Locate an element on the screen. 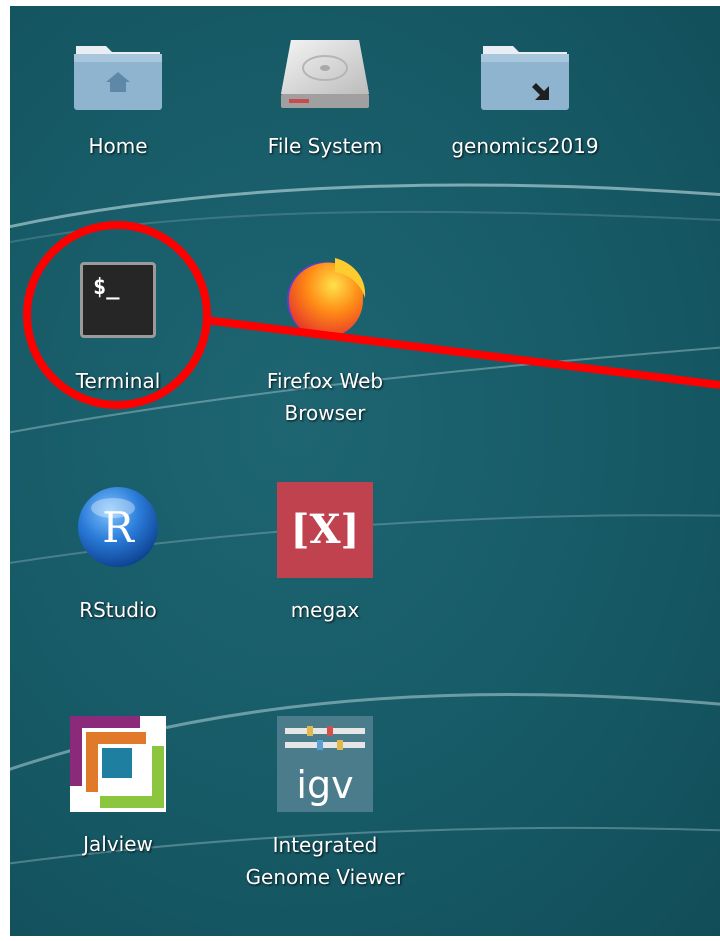 The height and width of the screenshot is (941, 720). desktop-icon-label: Firefox Web Browser is located at coordinates (325, 397).